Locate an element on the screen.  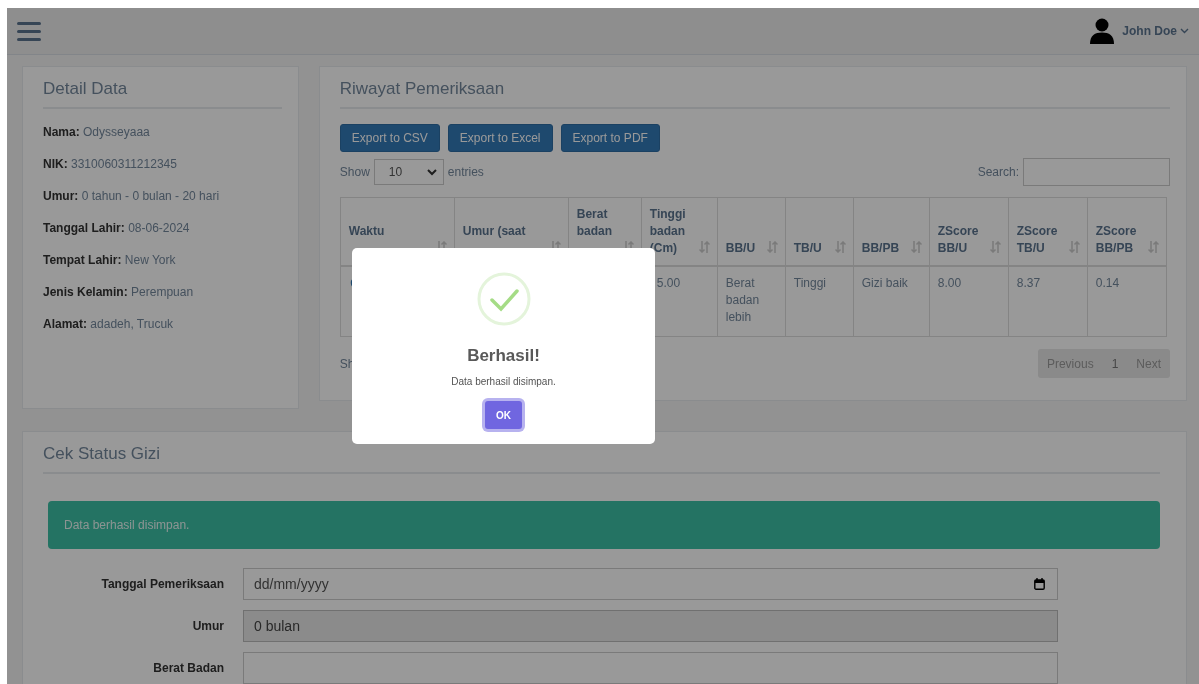
column-header: ZScore TB/U is located at coordinates (1048, 231).